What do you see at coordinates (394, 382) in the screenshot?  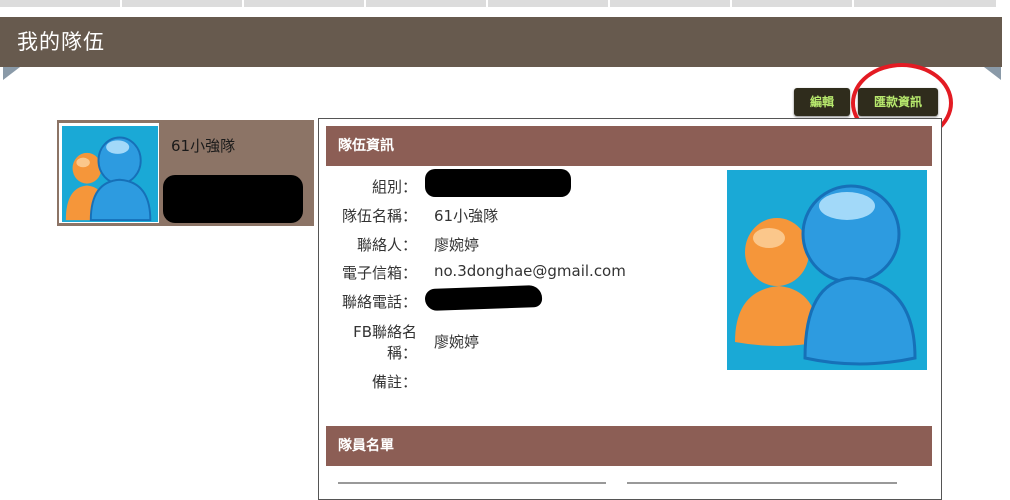 I see `notes-label: 備註：` at bounding box center [394, 382].